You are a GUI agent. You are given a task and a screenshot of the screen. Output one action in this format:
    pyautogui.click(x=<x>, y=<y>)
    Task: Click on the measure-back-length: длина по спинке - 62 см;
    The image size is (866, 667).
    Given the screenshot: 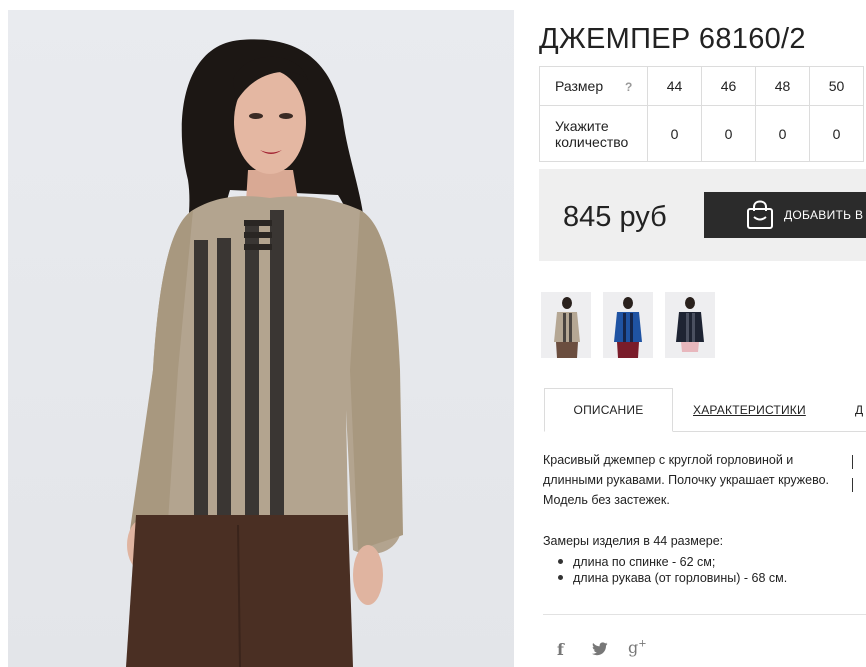 What is the action you would take?
    pyautogui.click(x=671, y=562)
    